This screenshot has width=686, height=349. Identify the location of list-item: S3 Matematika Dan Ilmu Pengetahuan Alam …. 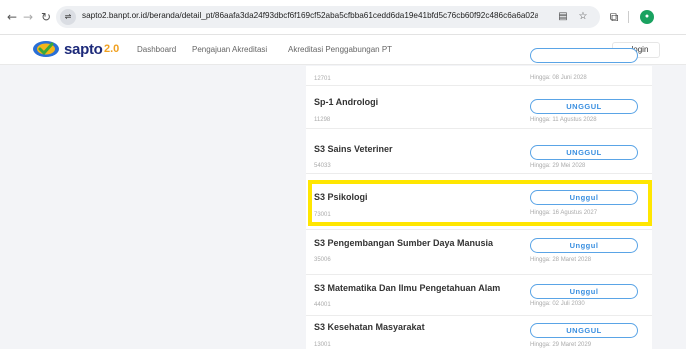
(479, 295).